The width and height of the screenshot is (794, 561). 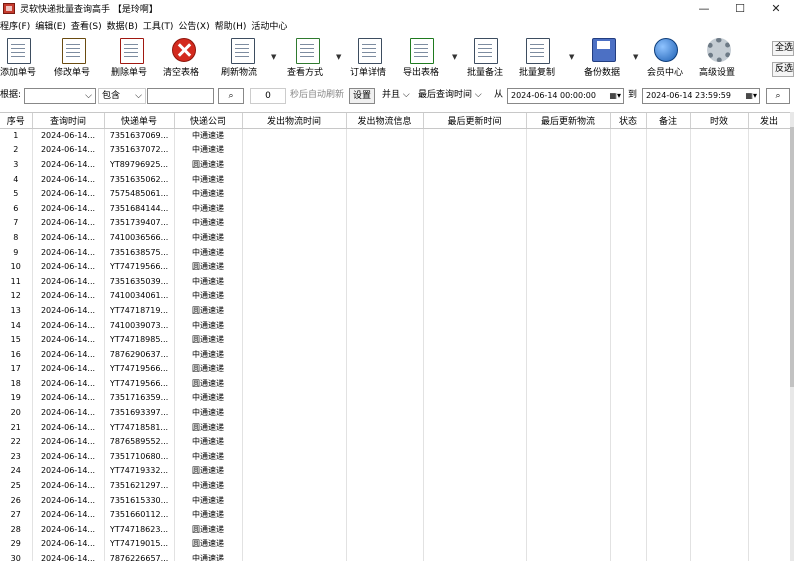 What do you see at coordinates (792, 336) in the screenshot?
I see `vertical-scrollbar` at bounding box center [792, 336].